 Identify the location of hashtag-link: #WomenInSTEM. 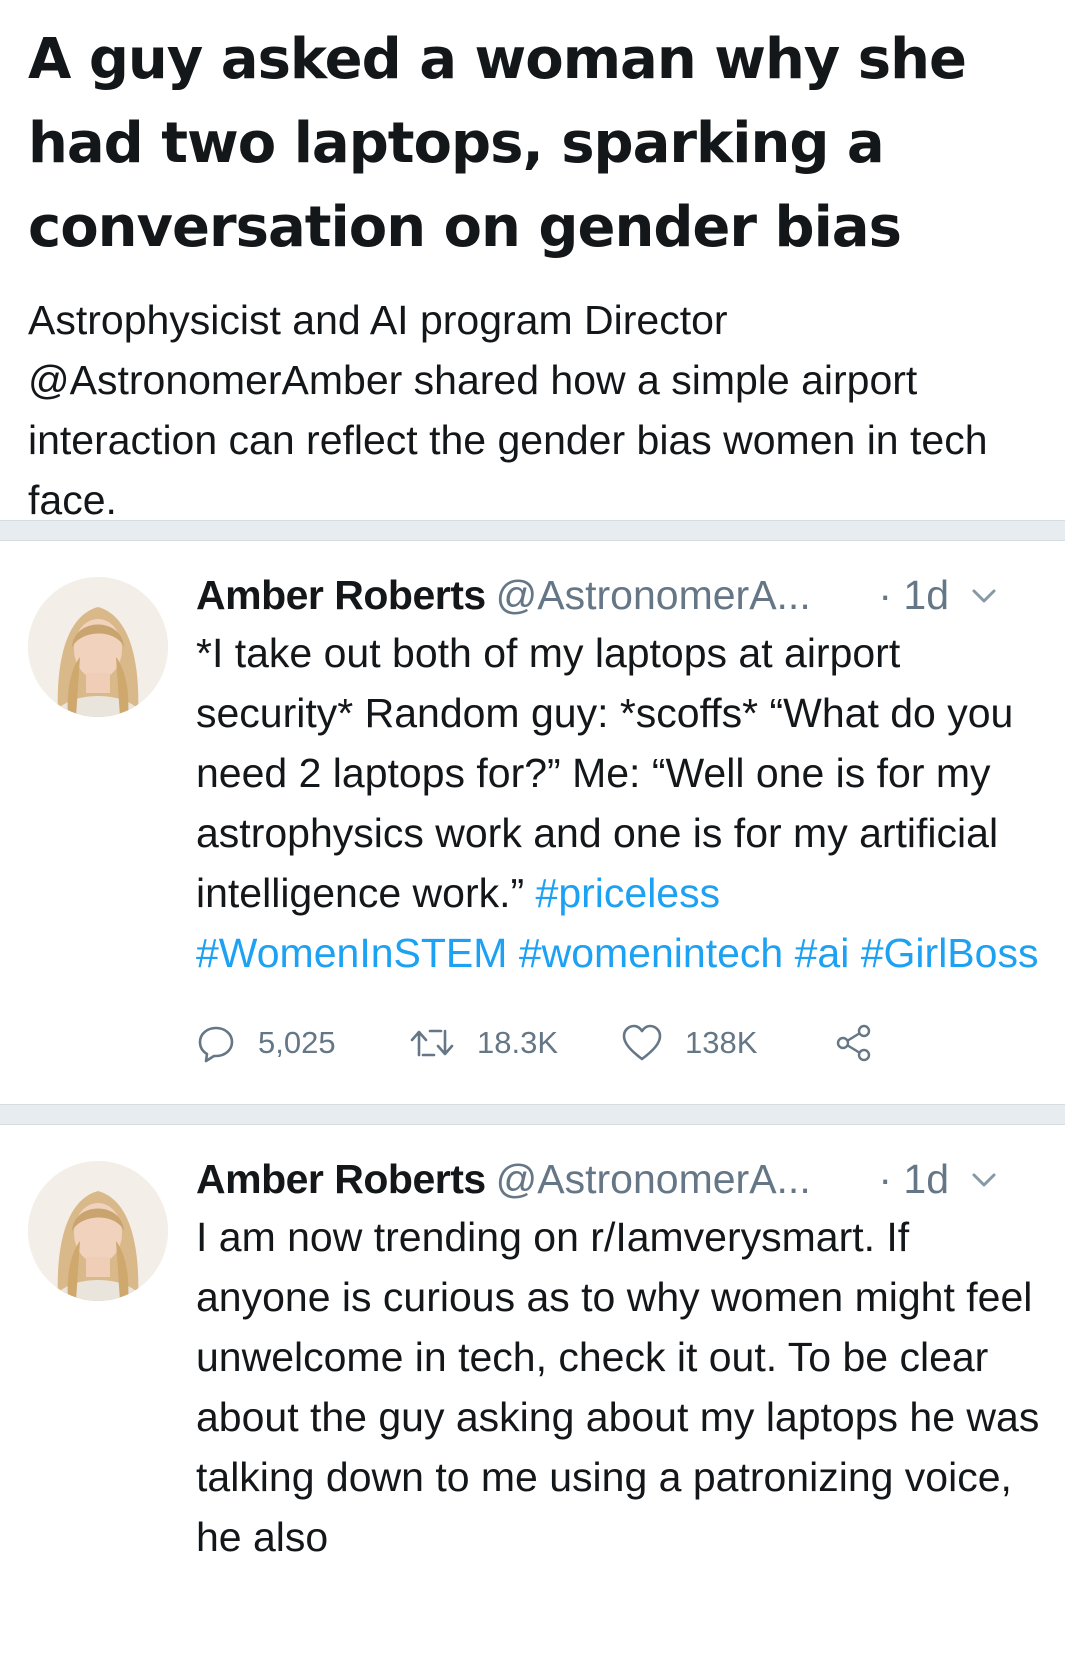
(351, 953).